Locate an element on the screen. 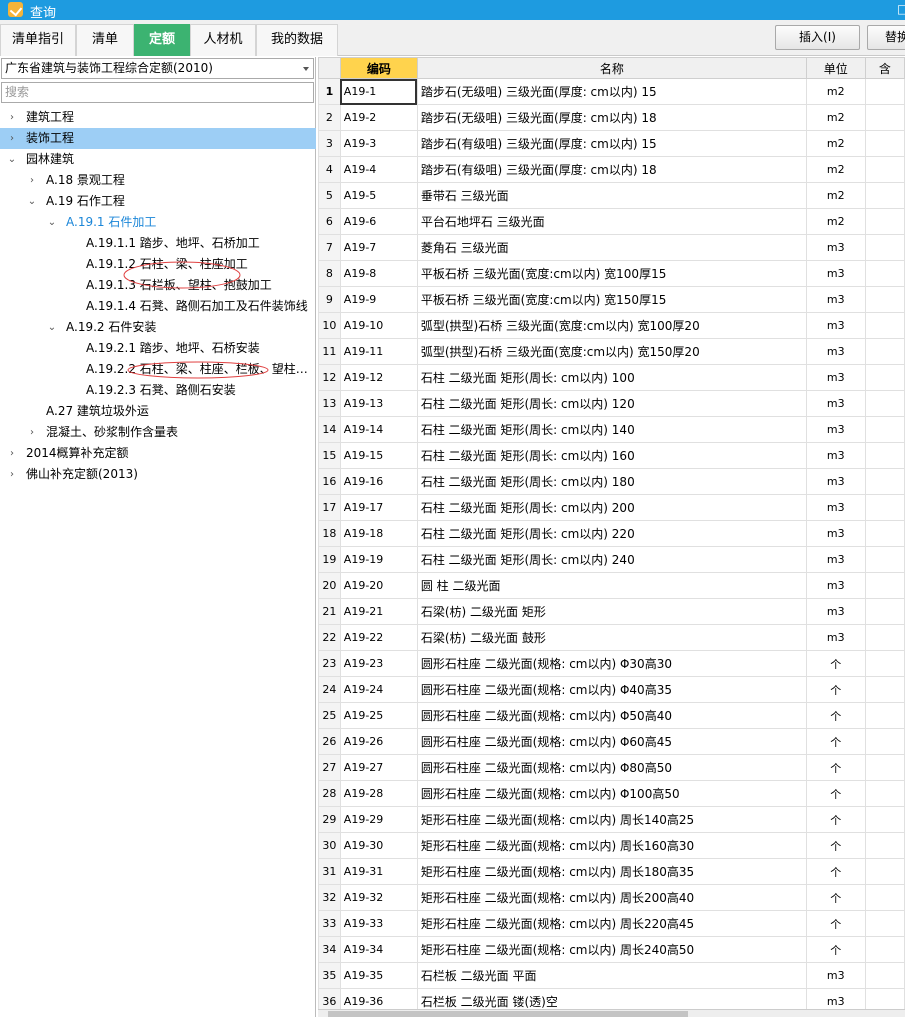 The height and width of the screenshot is (1017, 905). row-number: 18 is located at coordinates (329, 533).